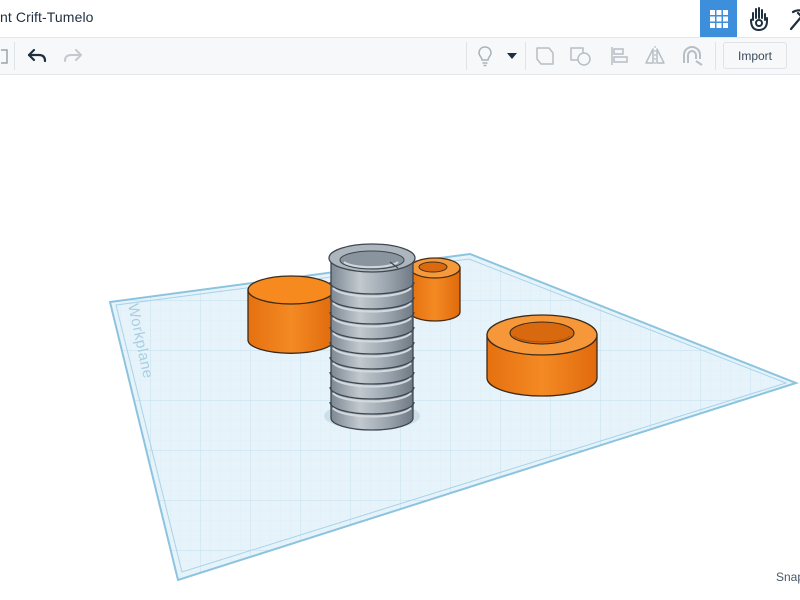  I want to click on orange-cylinder-left, so click(291, 314).